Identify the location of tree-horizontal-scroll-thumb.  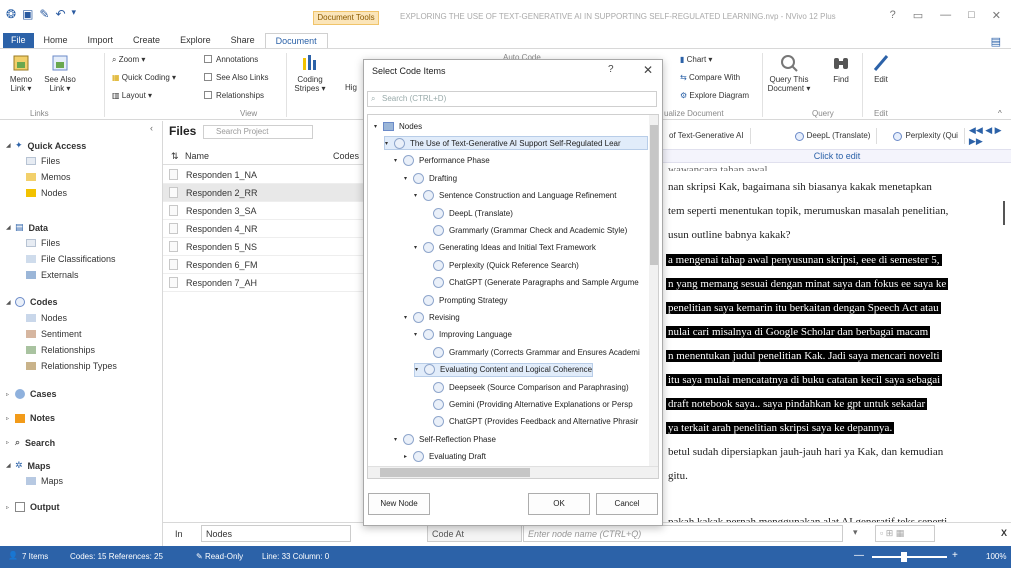
(455, 472).